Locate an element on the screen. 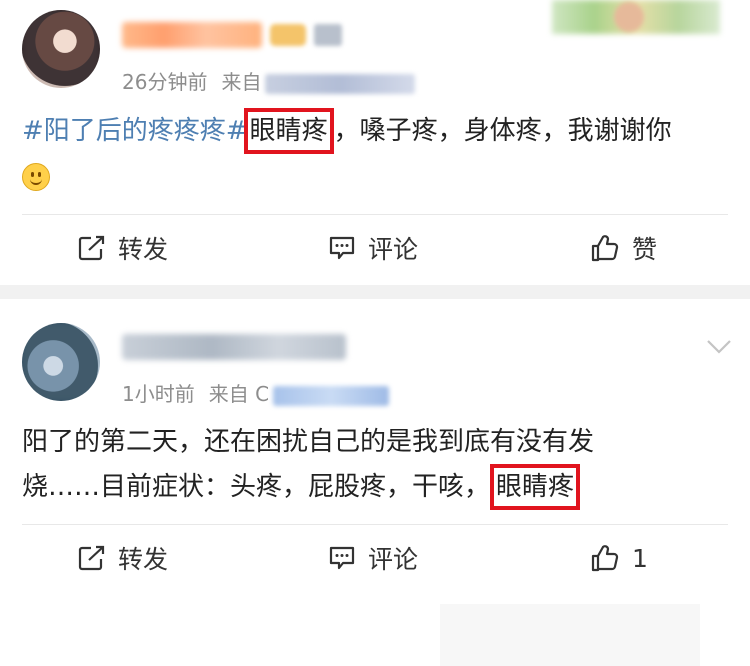 The width and height of the screenshot is (750, 666). background-panel is located at coordinates (570, 635).